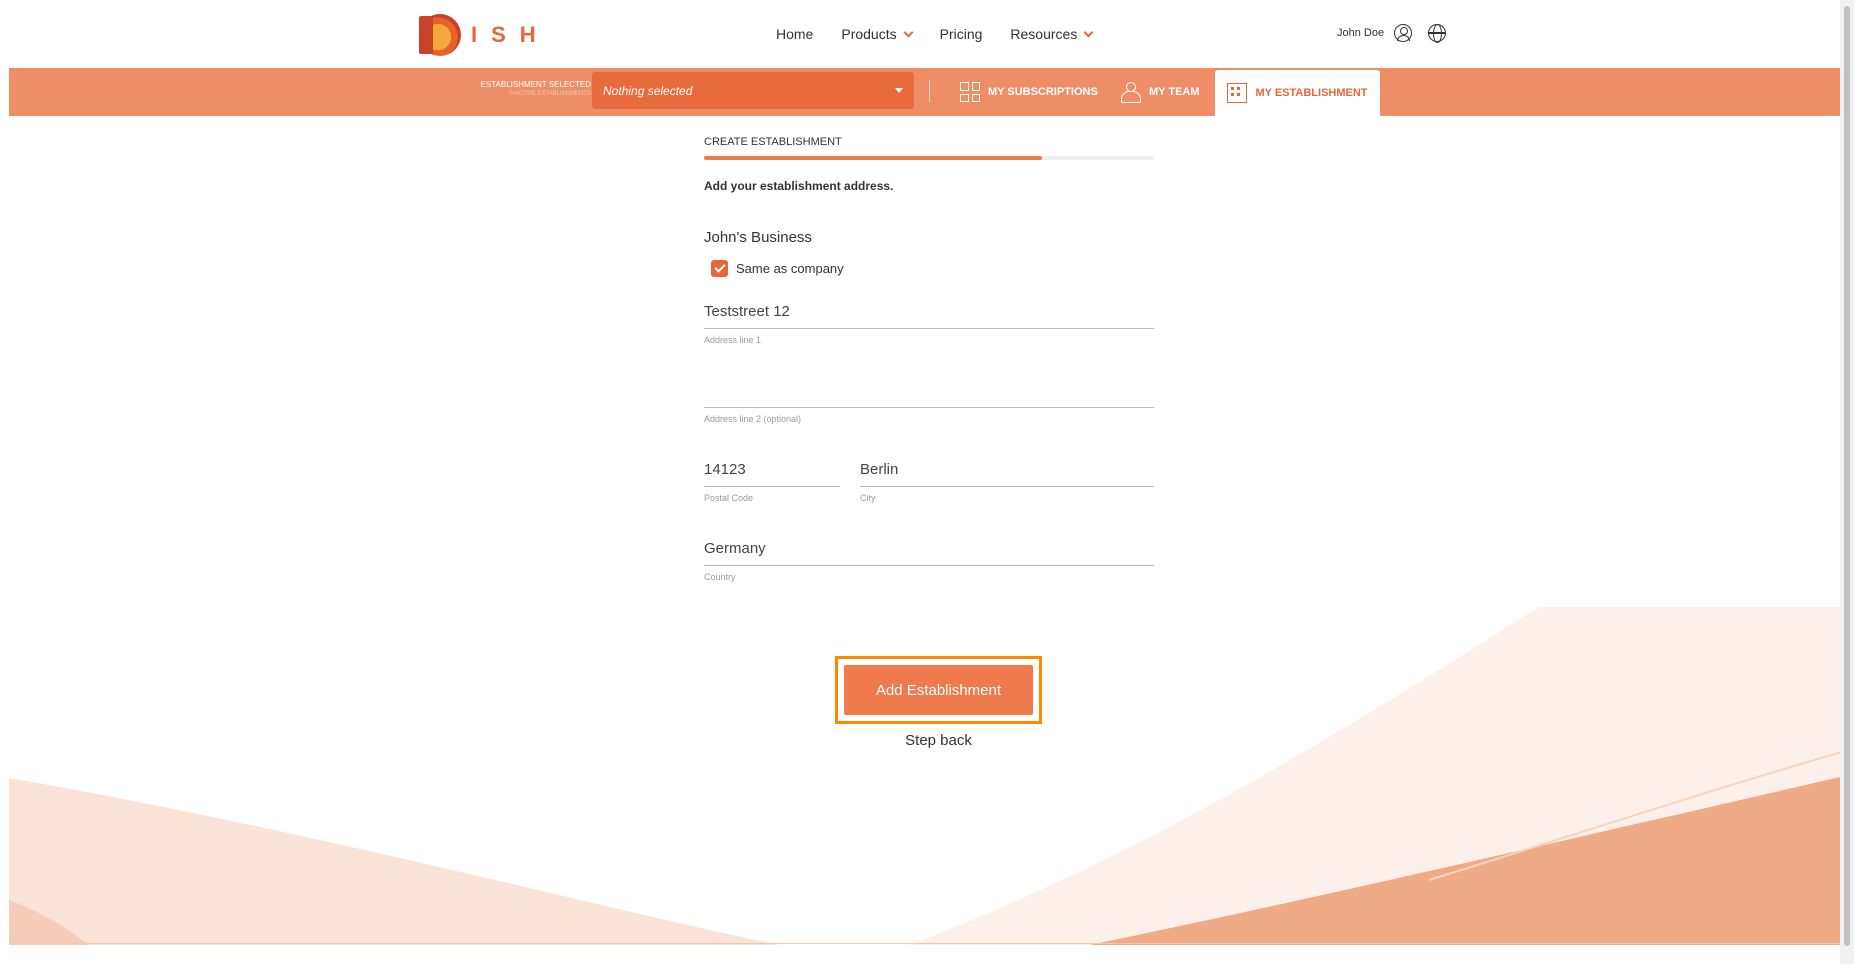 The image size is (1854, 964). Describe the element at coordinates (938, 740) in the screenshot. I see `step-back-link: Step back` at that location.